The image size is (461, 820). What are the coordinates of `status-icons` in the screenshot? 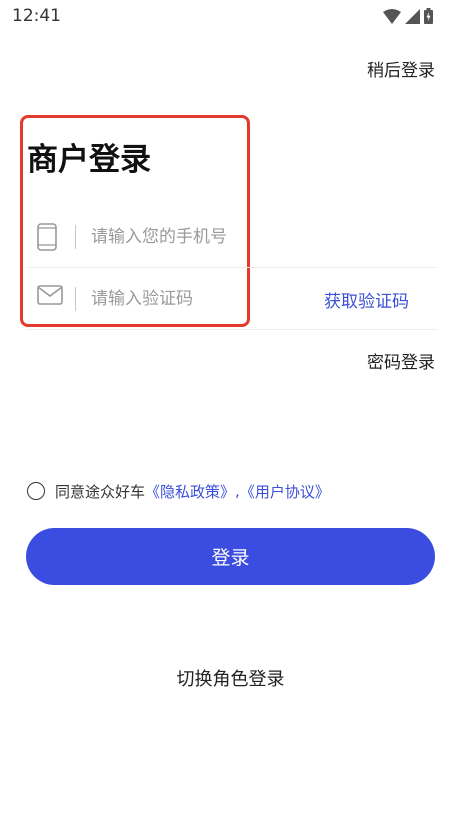 It's located at (408, 16).